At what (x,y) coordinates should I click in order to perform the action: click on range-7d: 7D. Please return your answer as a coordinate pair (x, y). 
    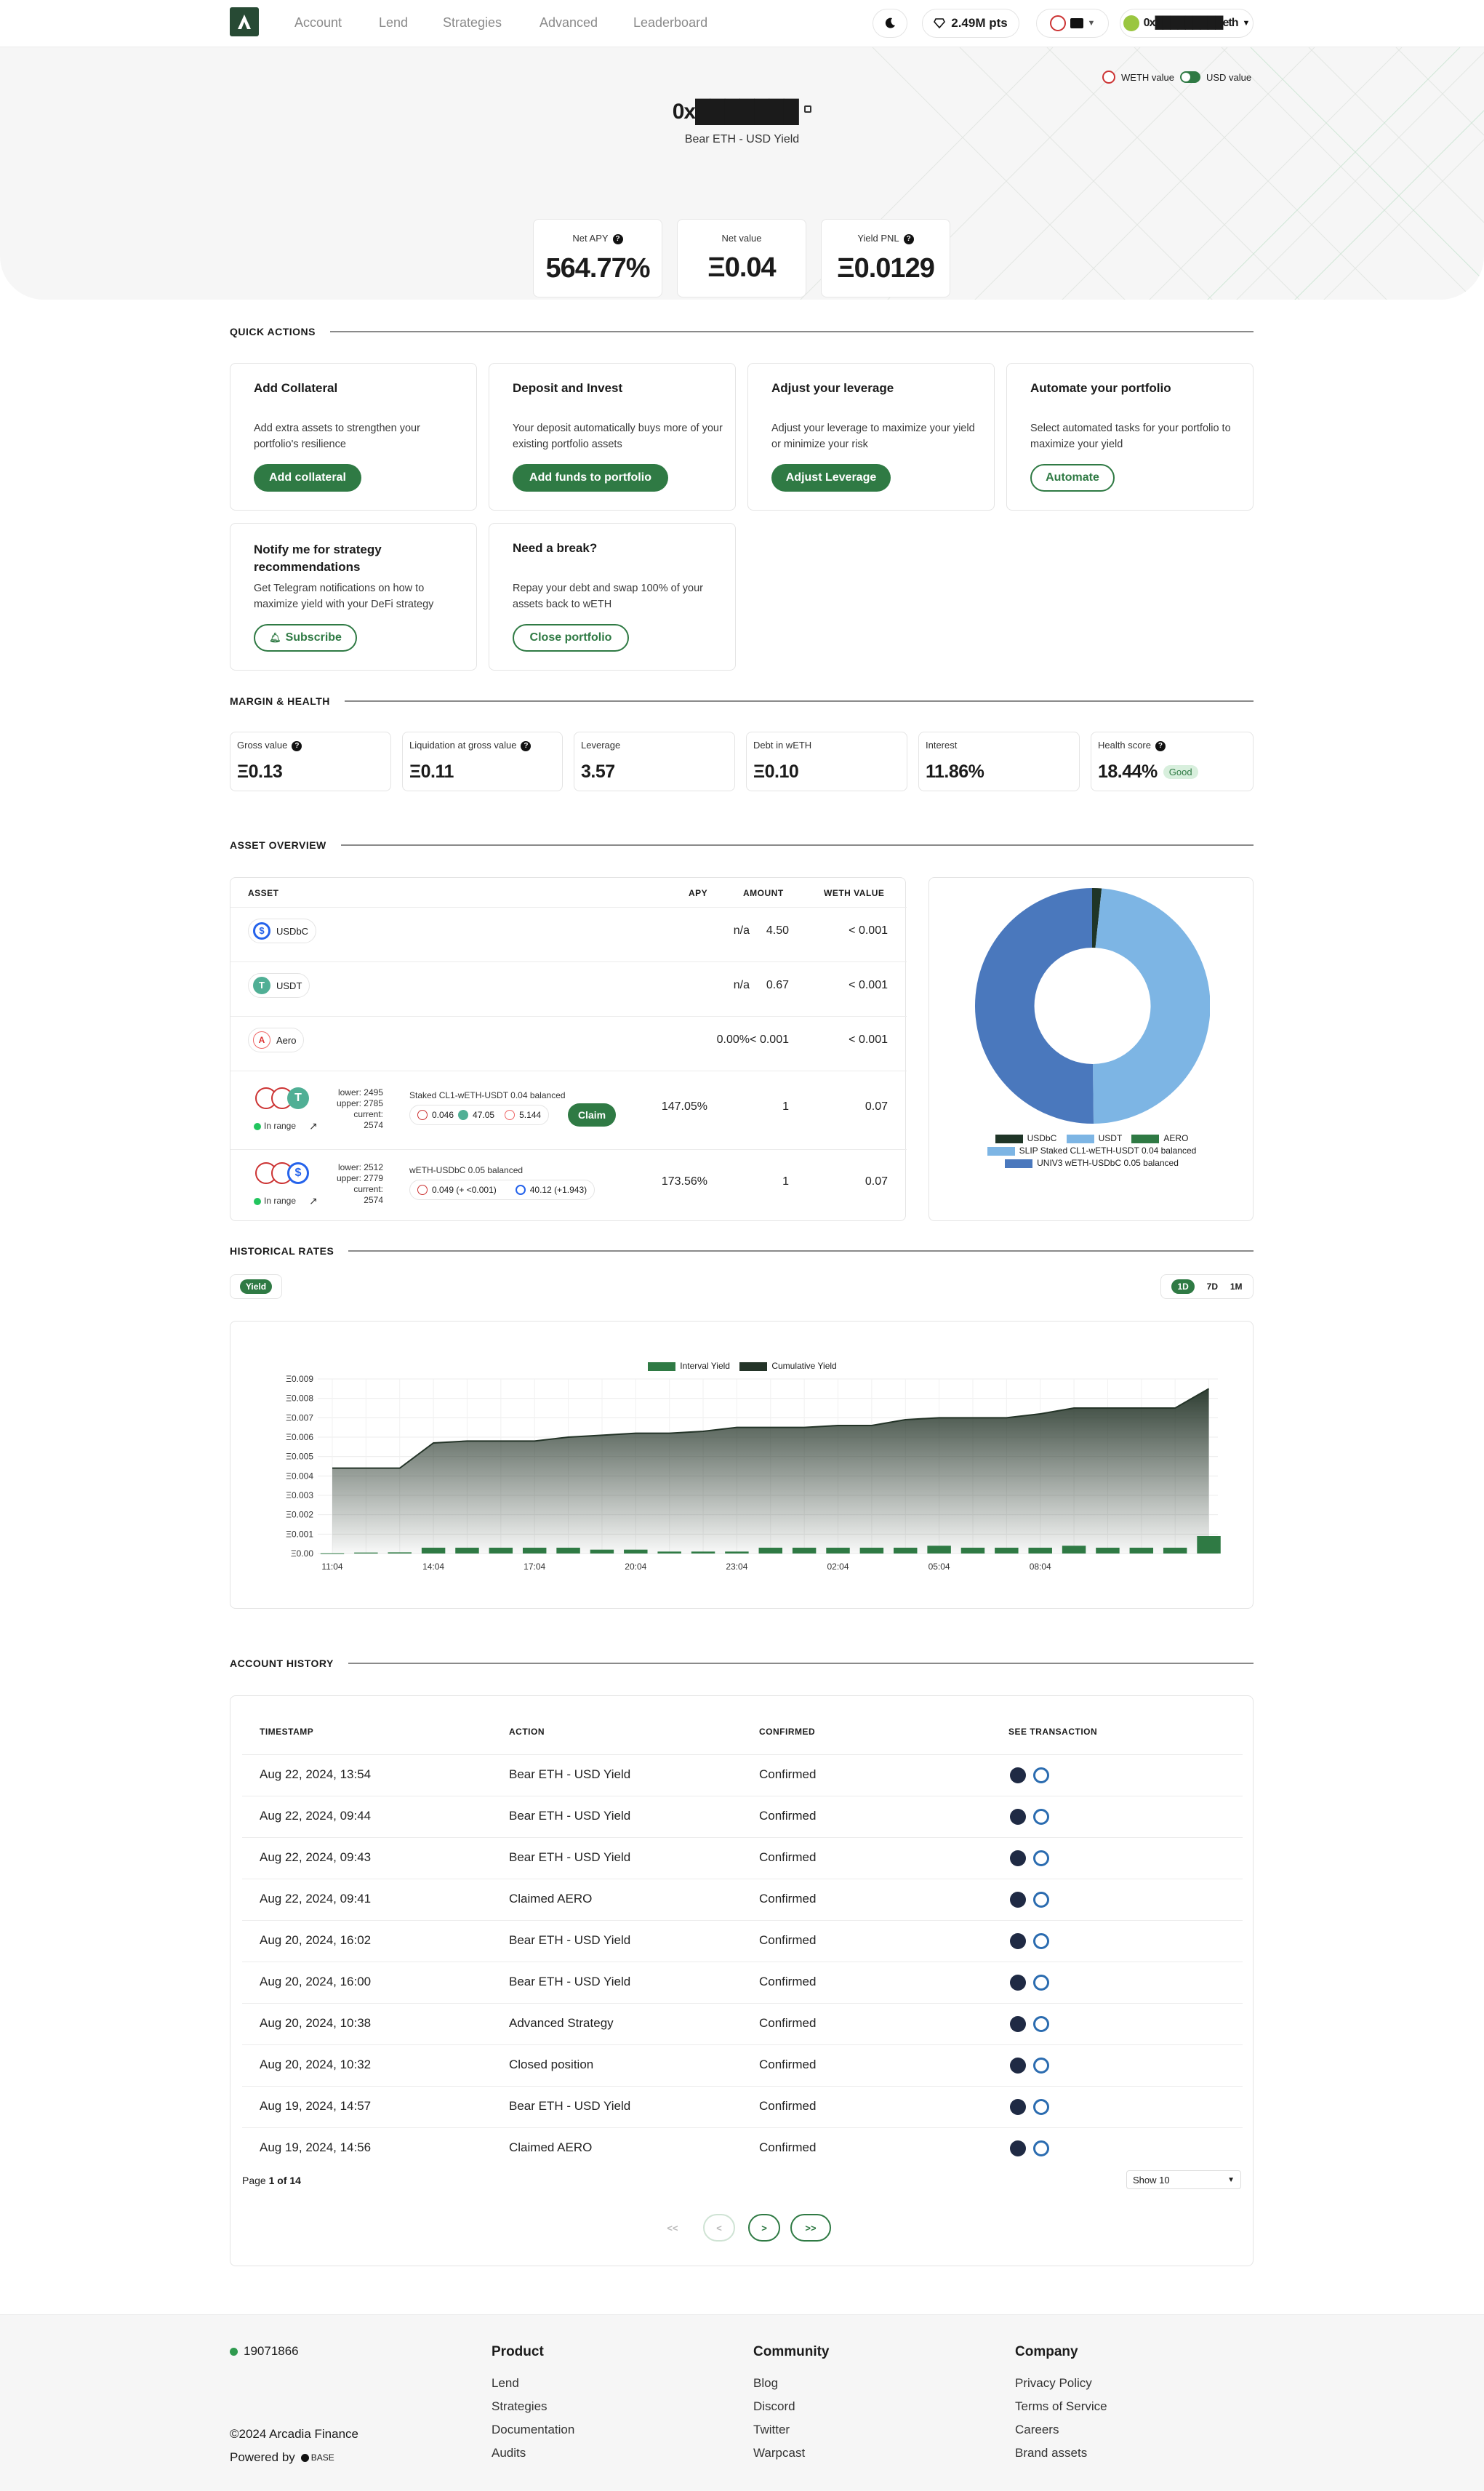
    Looking at the image, I should click on (1212, 1287).